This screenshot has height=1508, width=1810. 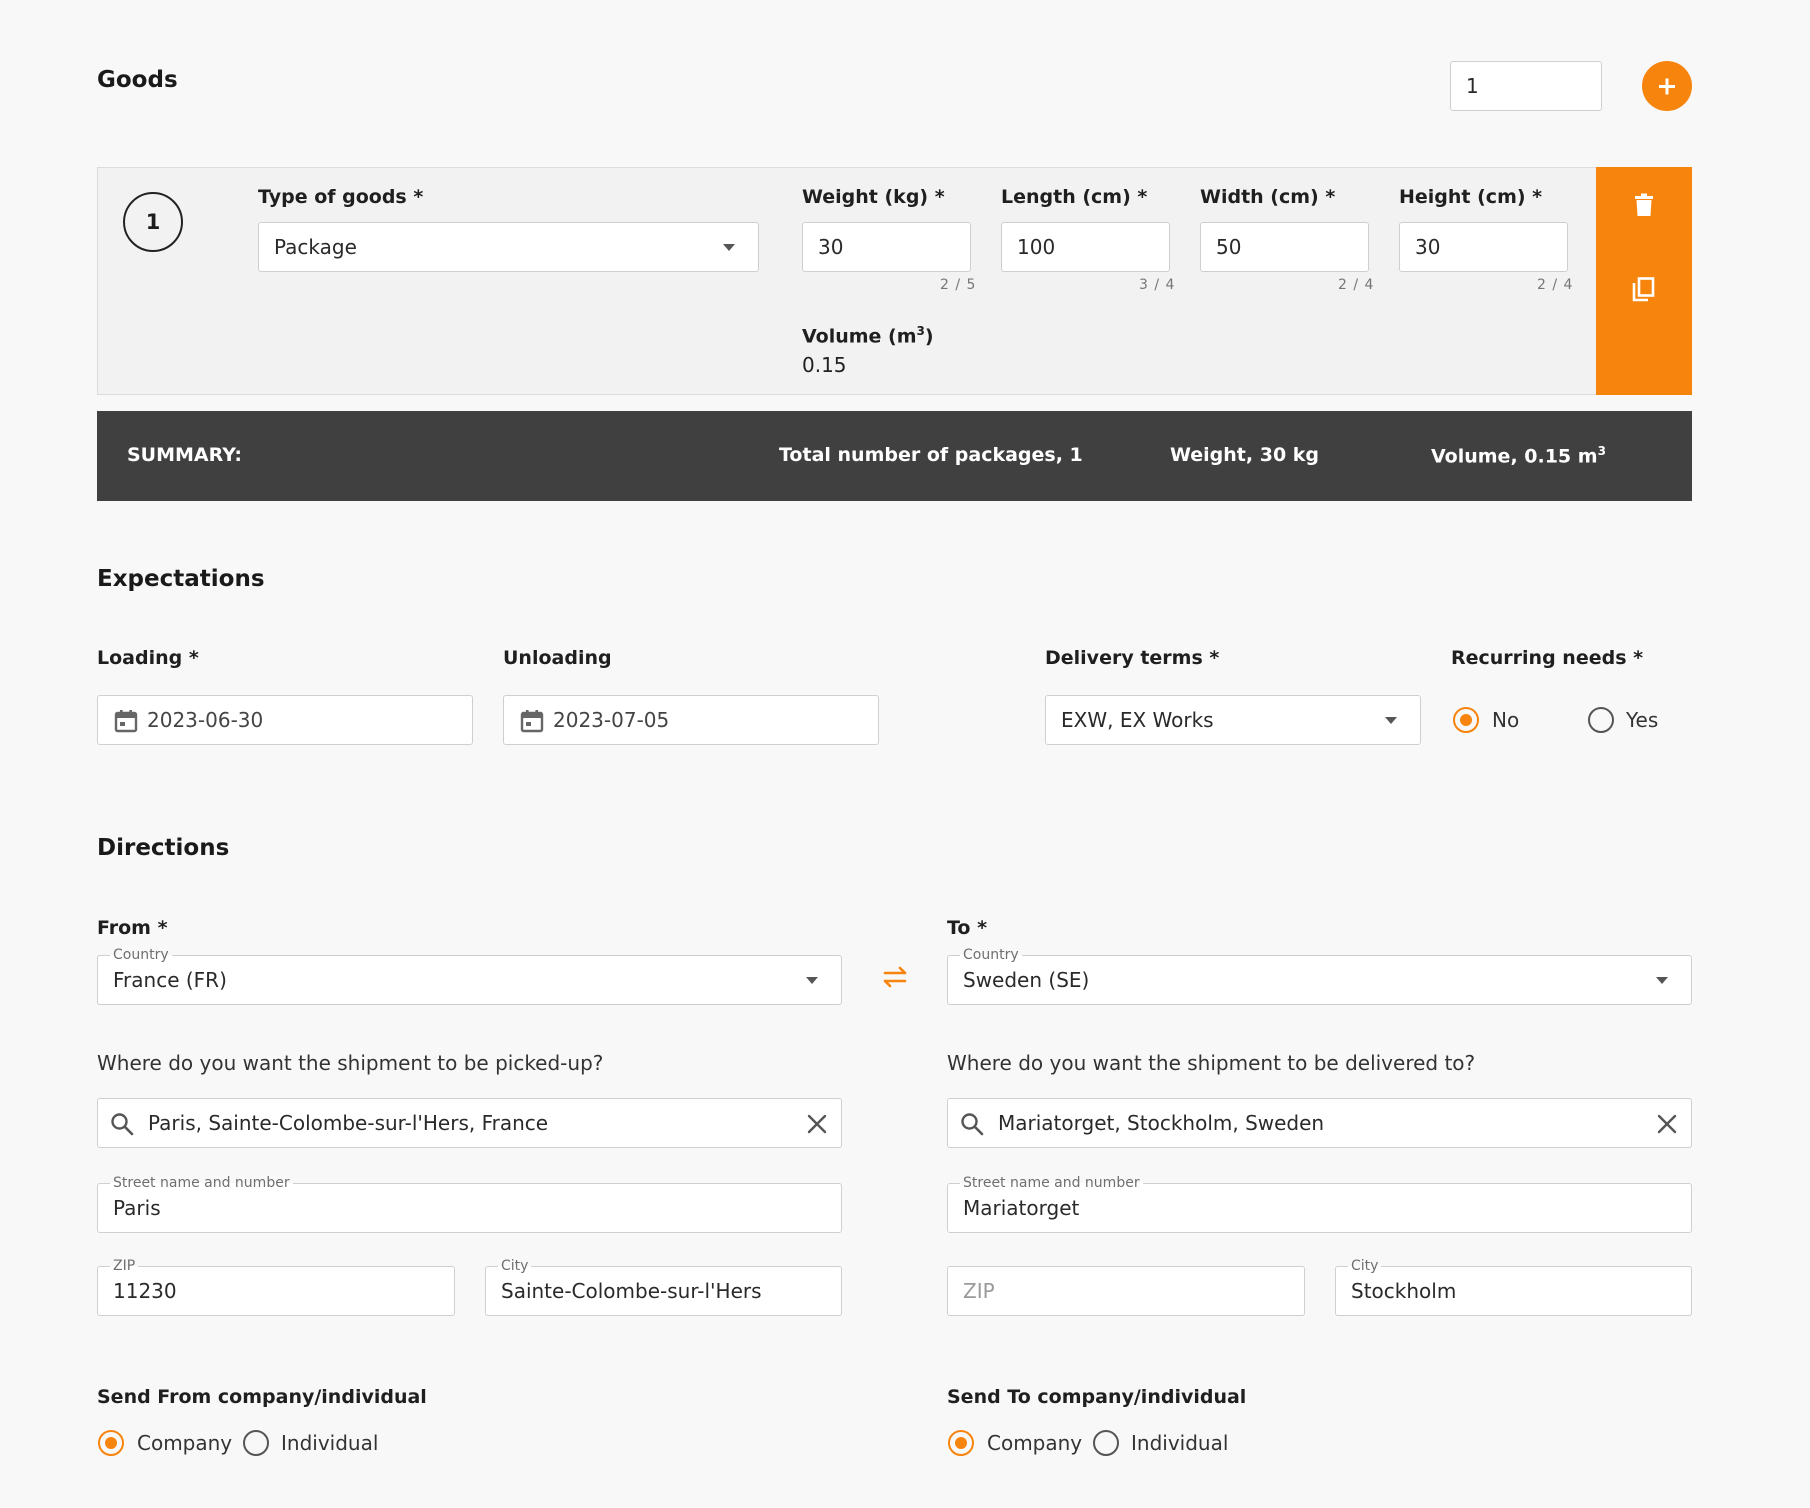 I want to click on width-value: 50, so click(x=1229, y=247).